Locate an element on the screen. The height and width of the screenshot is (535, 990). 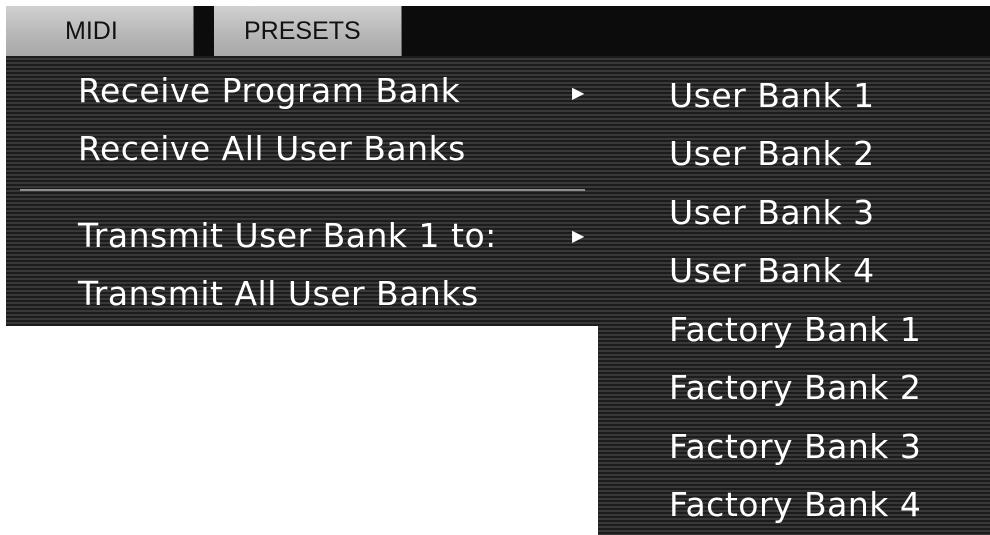
menu-separator is located at coordinates (302, 190).